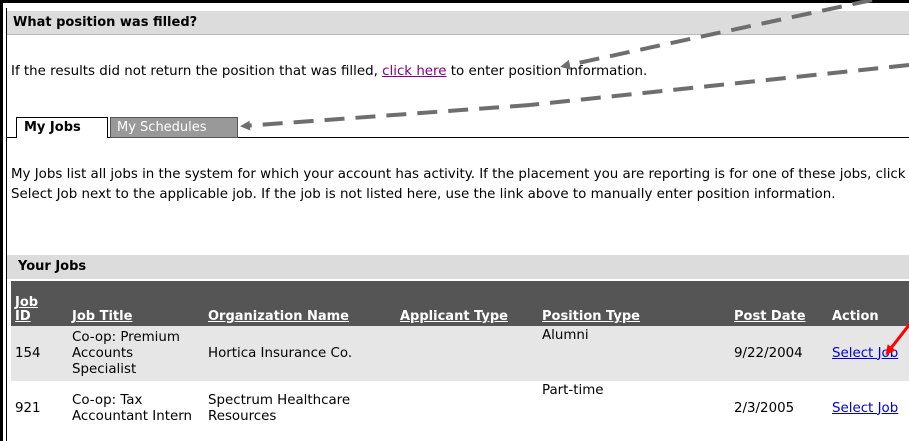 This screenshot has width=909, height=441. Describe the element at coordinates (634, 303) in the screenshot. I see `column-header-position-type: Position Type` at that location.